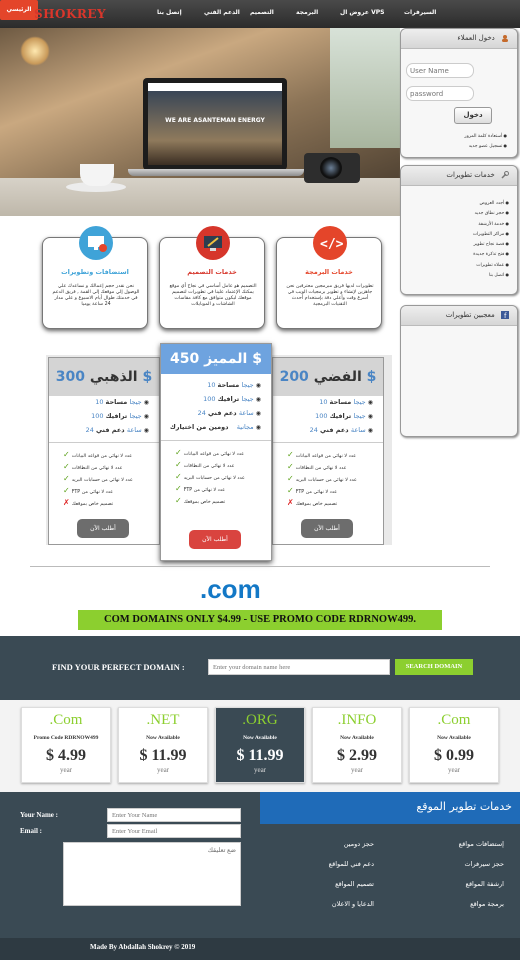  I want to click on background-window, so click(365, 88).